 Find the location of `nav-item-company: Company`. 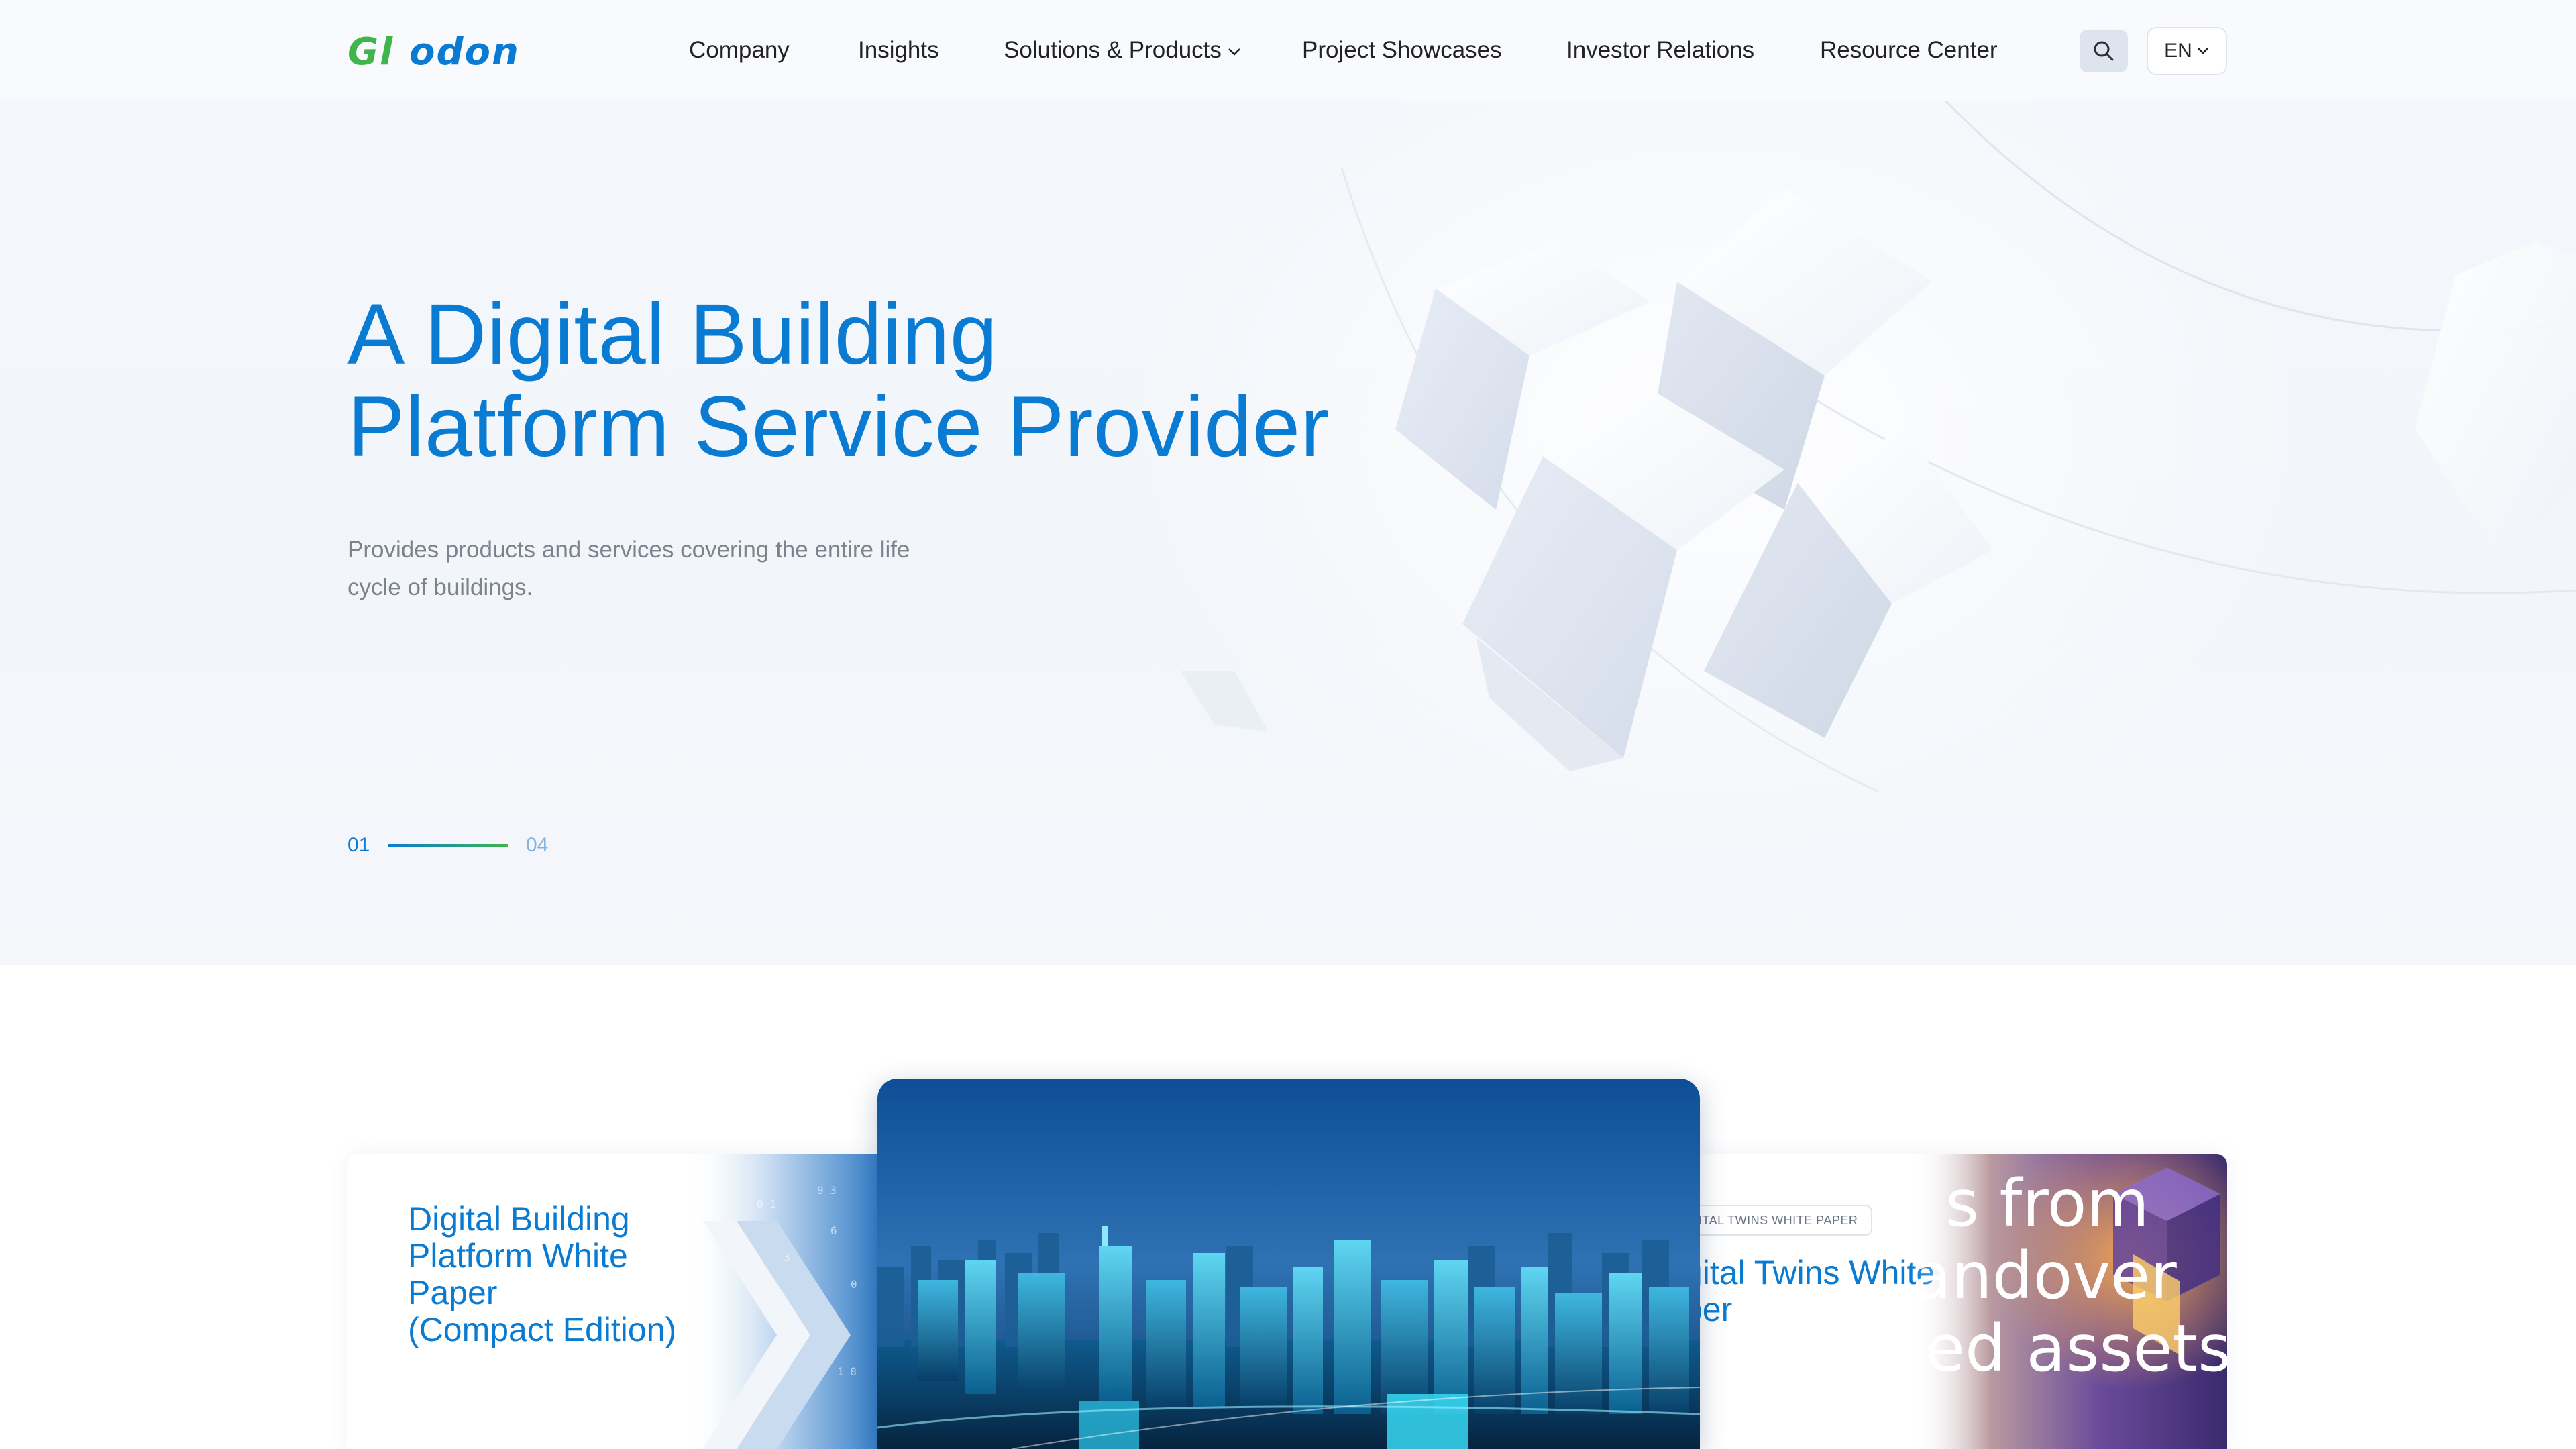

nav-item-company: Company is located at coordinates (739, 50).